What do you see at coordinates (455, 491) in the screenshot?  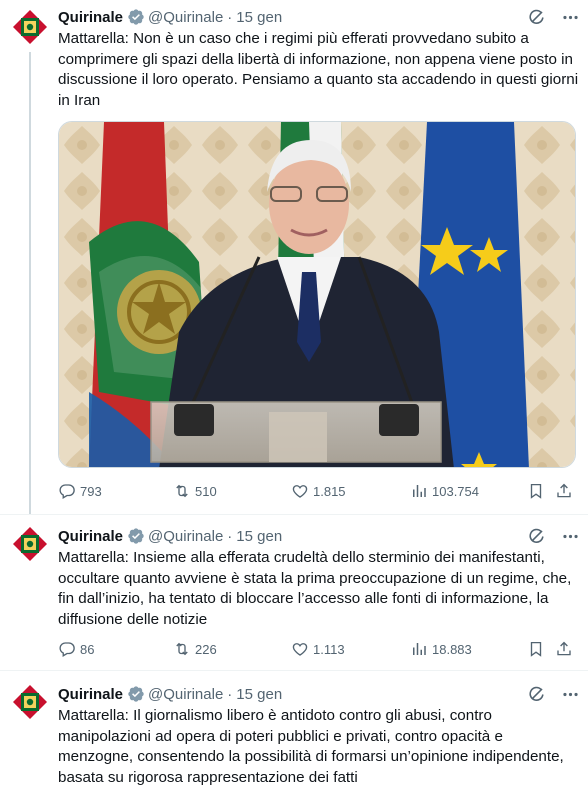 I see `views-count: 103.754` at bounding box center [455, 491].